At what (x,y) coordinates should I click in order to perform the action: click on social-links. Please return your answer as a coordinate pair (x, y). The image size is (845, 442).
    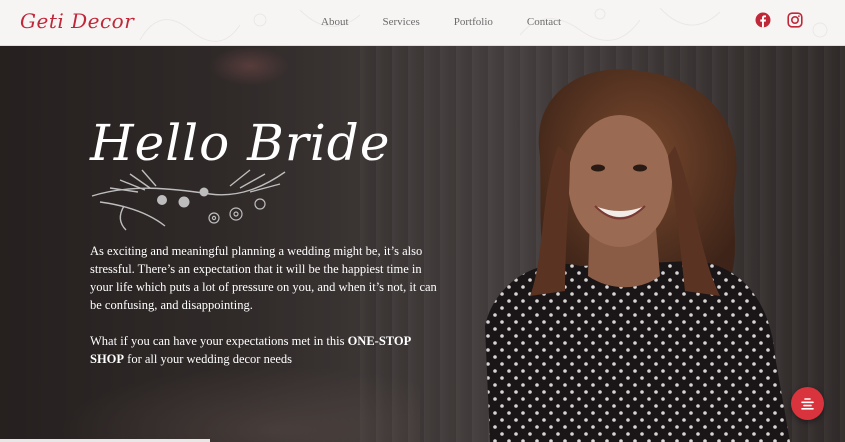
    Looking at the image, I should click on (779, 20).